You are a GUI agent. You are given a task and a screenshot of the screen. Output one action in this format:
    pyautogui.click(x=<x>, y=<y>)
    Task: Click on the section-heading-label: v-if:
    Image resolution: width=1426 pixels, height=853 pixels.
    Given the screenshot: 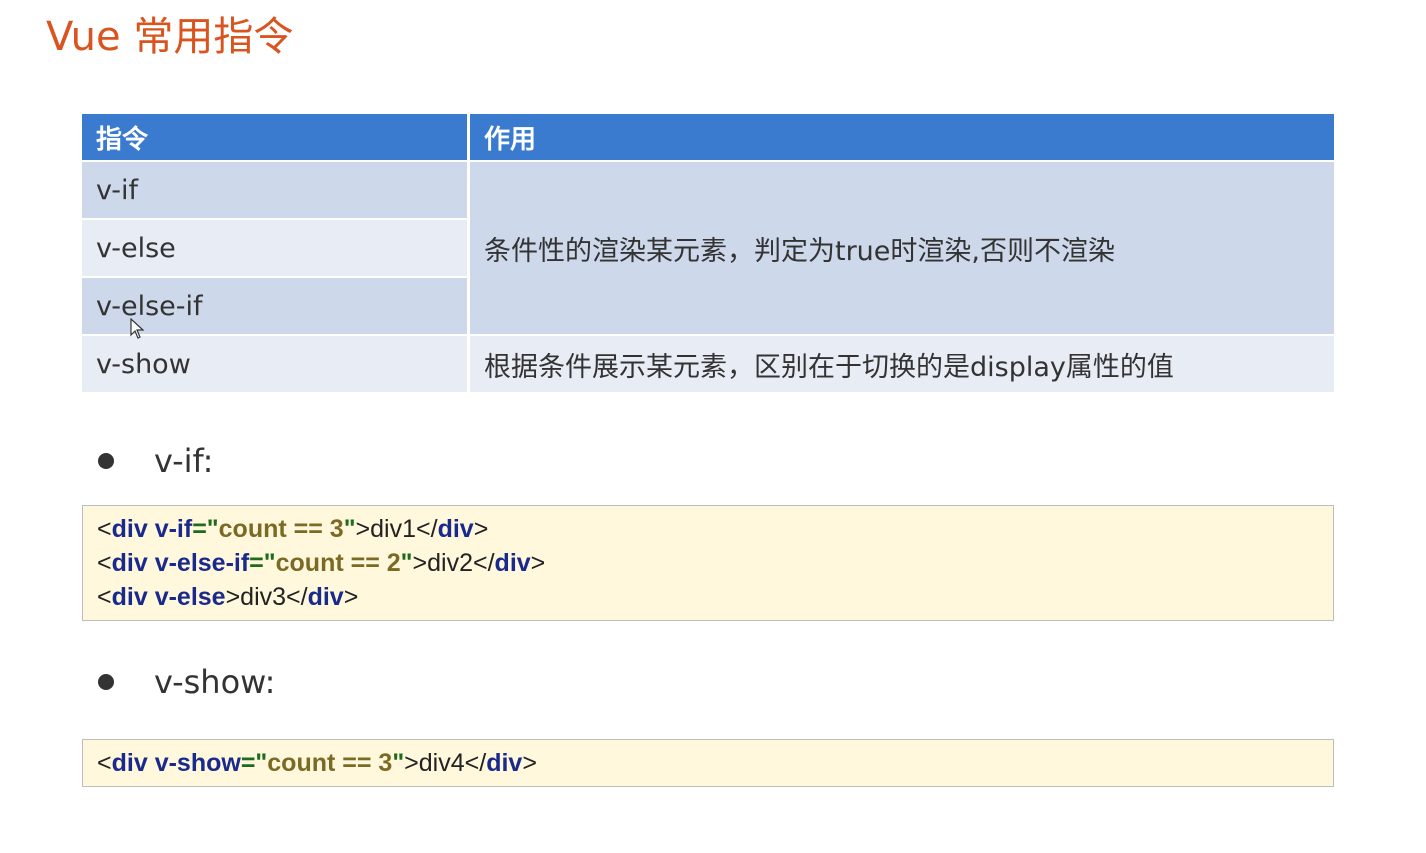 What is the action you would take?
    pyautogui.click(x=184, y=461)
    